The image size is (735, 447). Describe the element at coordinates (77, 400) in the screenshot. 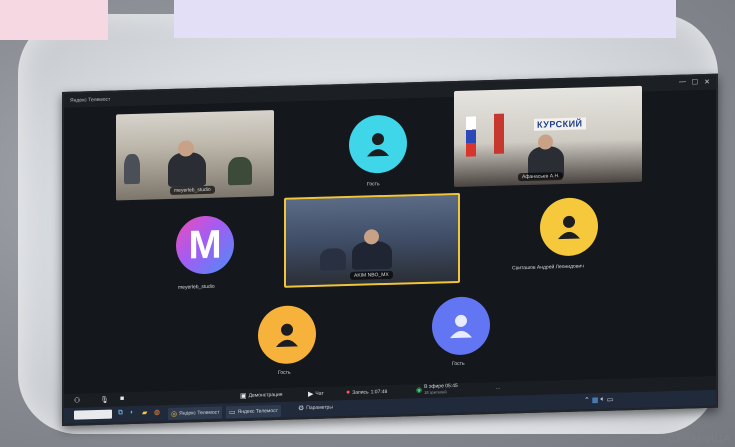

I see `participants-icon: ⚇` at that location.